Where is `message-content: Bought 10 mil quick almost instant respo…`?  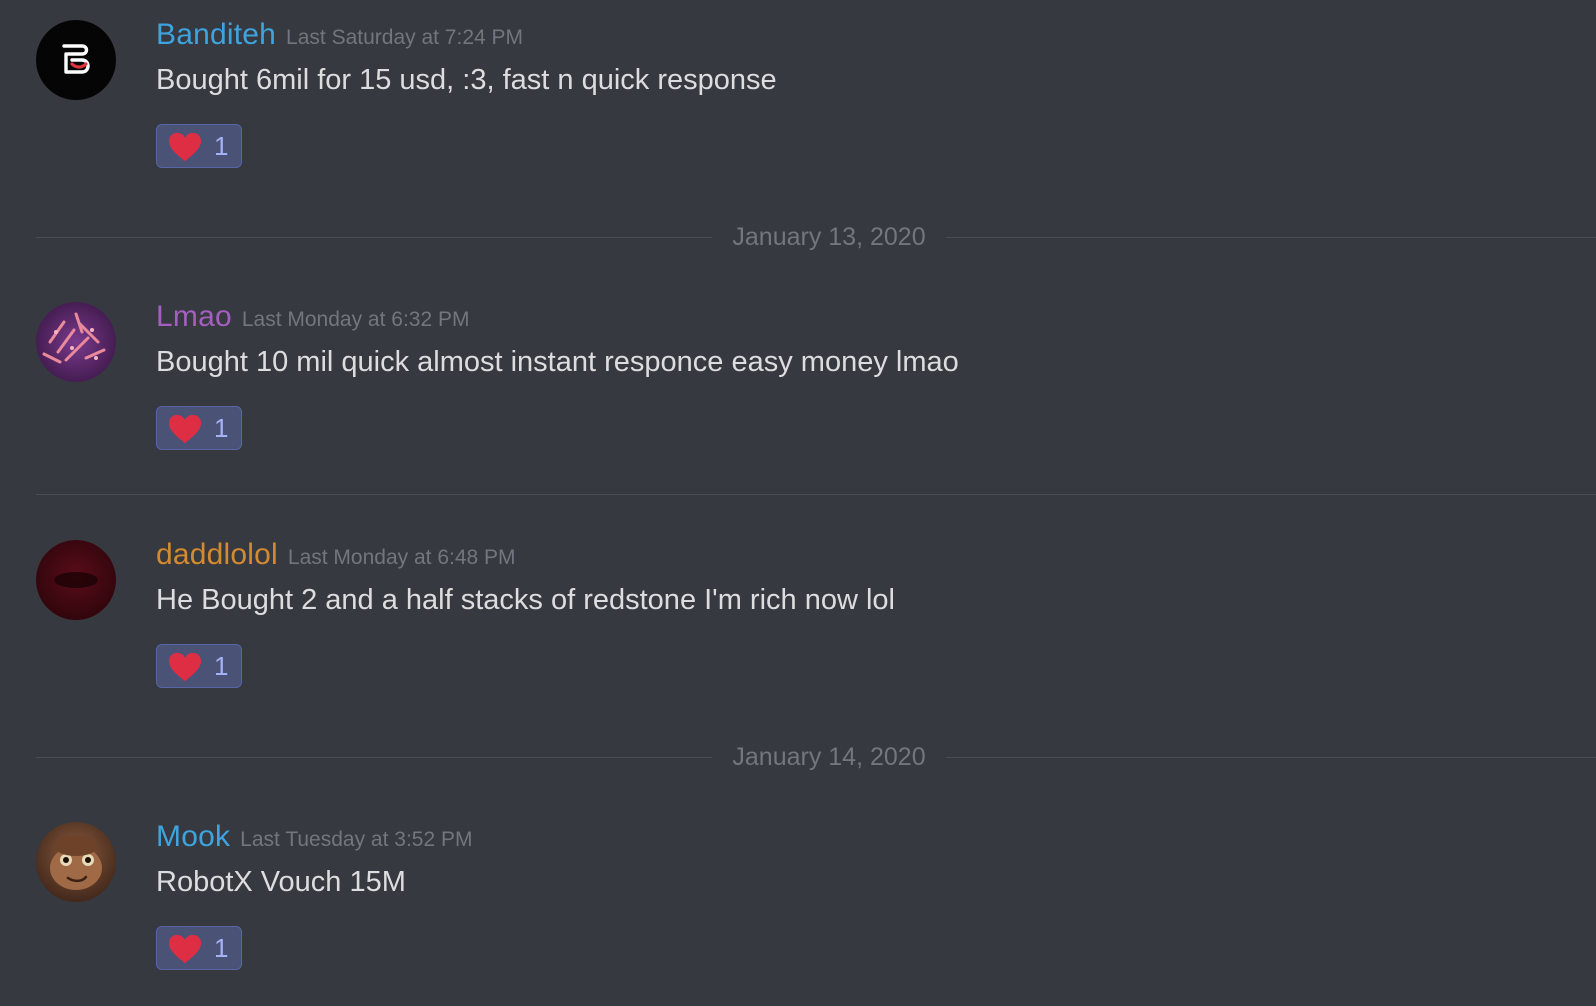
message-content: Bought 10 mil quick almost instant respo… is located at coordinates (557, 362).